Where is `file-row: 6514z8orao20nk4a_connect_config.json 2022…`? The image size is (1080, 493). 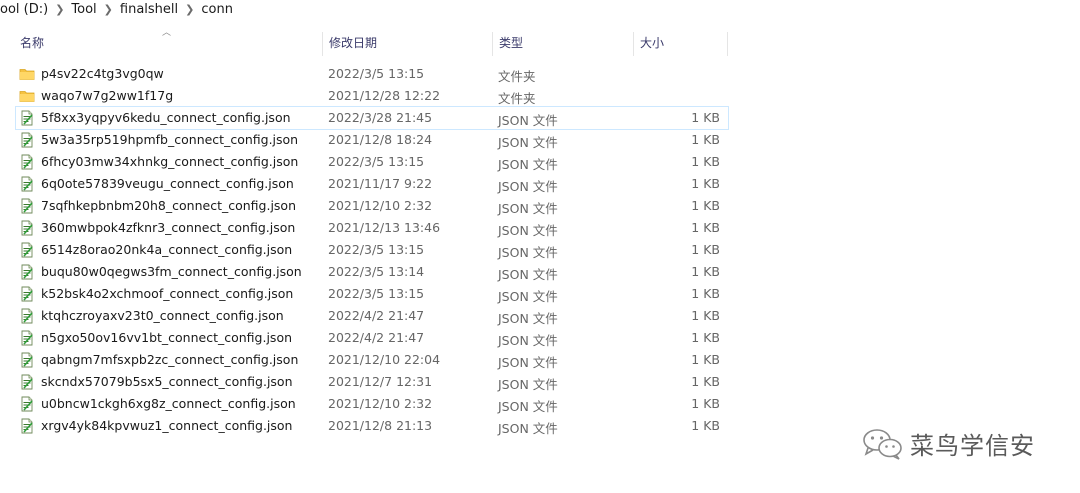 file-row: 6514z8orao20nk4a_connect_config.json 2022… is located at coordinates (372, 250).